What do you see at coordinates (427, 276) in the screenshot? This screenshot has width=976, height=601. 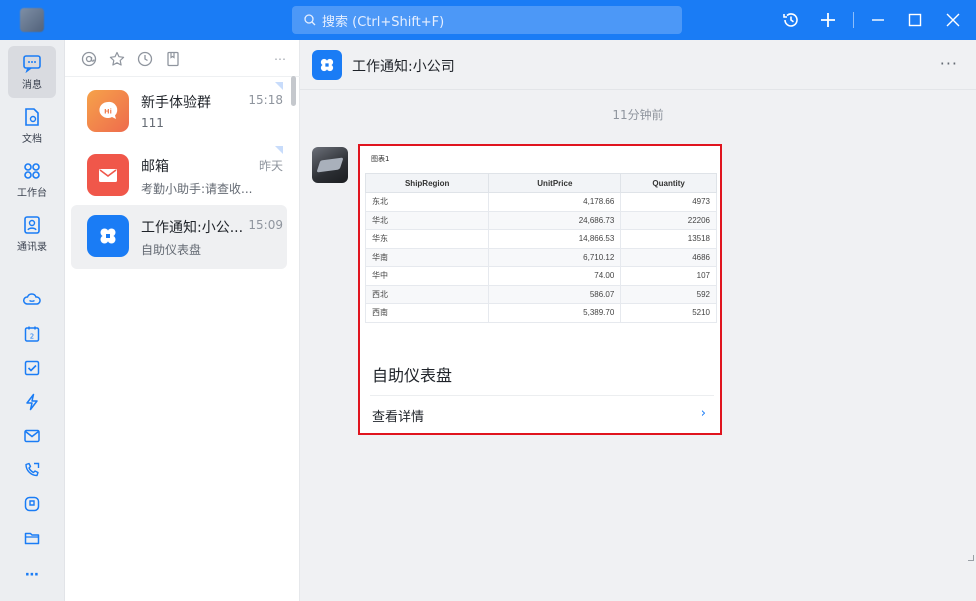 I see `table-cell: 华中` at bounding box center [427, 276].